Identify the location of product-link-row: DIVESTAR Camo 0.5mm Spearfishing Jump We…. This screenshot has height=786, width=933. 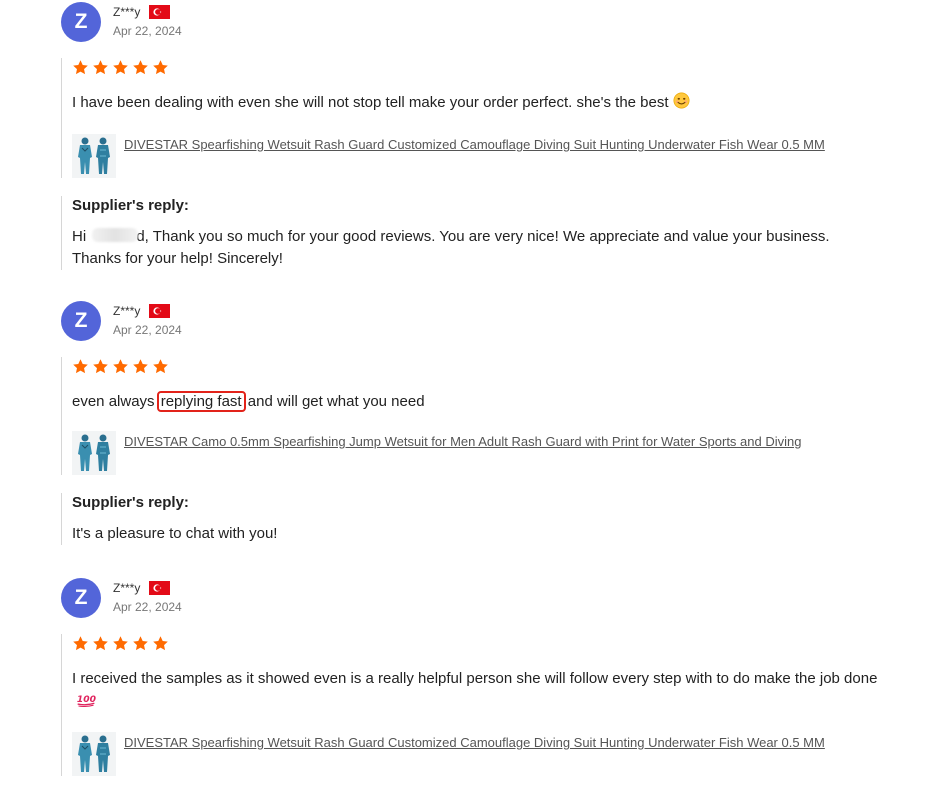
(476, 453).